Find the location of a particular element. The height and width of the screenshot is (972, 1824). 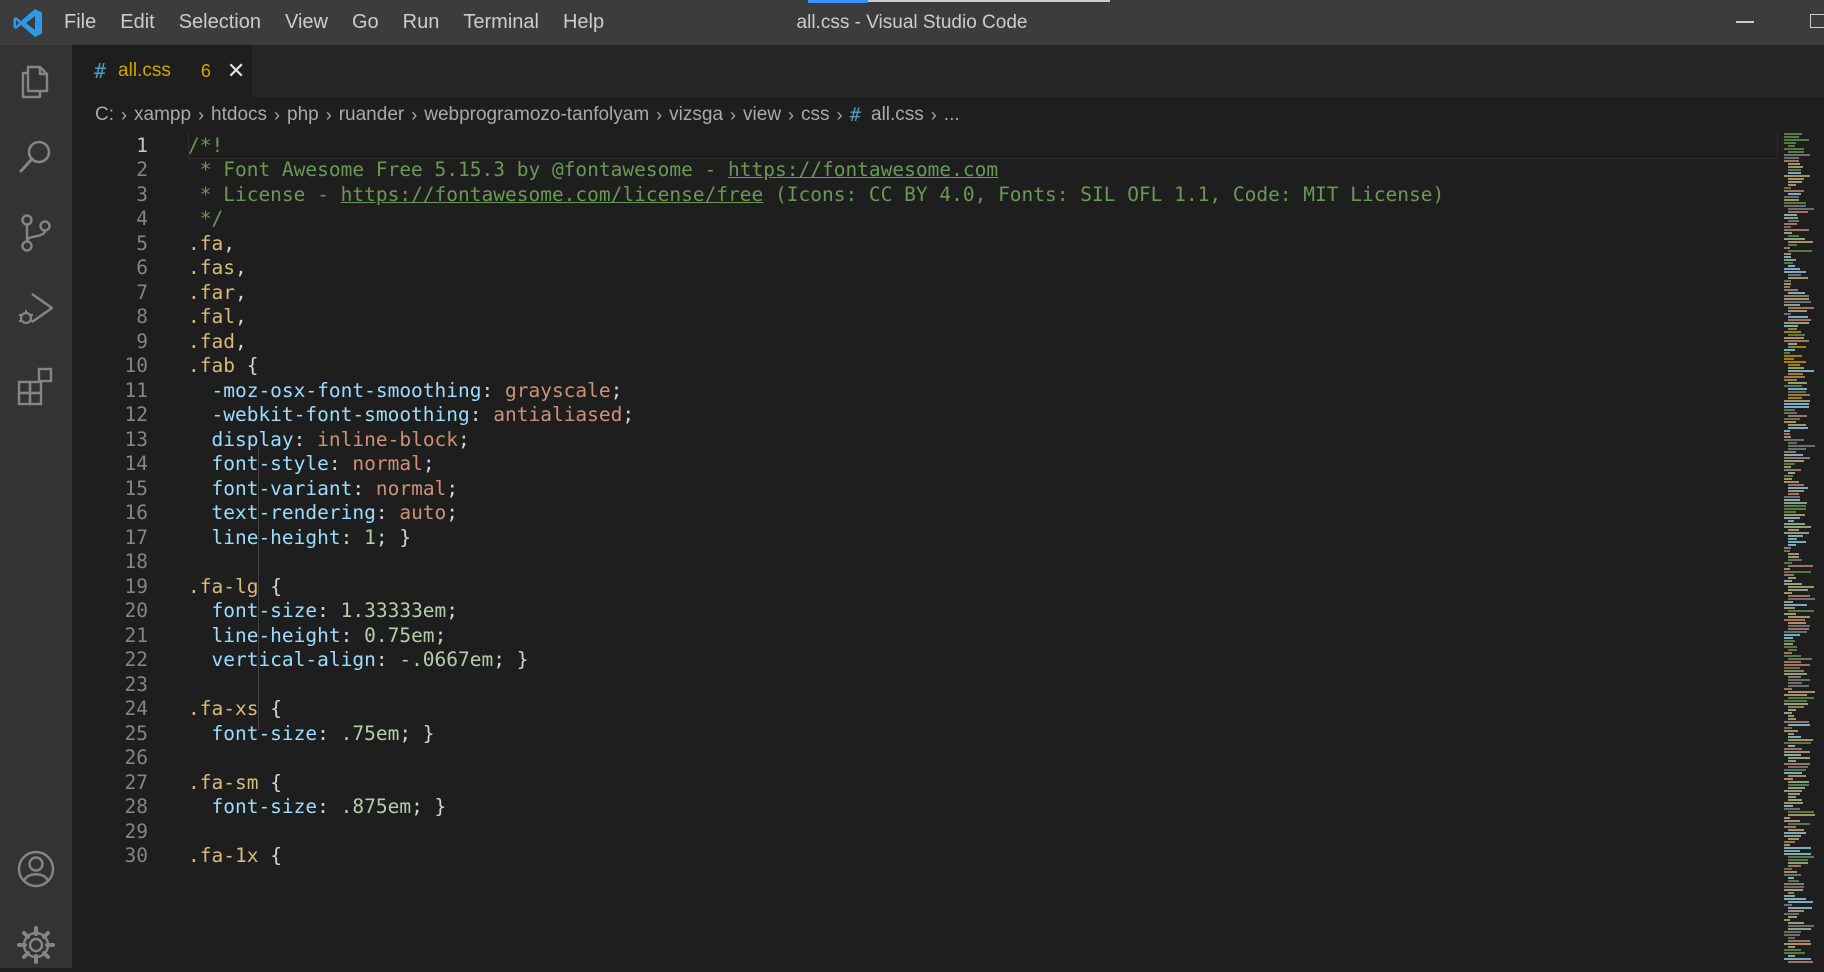

line-number: 17 is located at coordinates (136, 537).